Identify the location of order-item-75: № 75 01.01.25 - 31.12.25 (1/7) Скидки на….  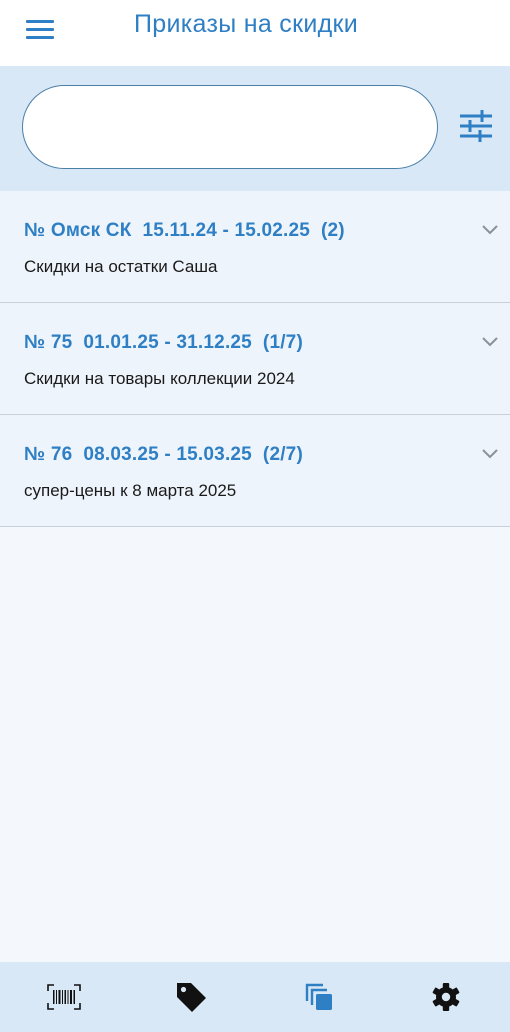
(255, 359).